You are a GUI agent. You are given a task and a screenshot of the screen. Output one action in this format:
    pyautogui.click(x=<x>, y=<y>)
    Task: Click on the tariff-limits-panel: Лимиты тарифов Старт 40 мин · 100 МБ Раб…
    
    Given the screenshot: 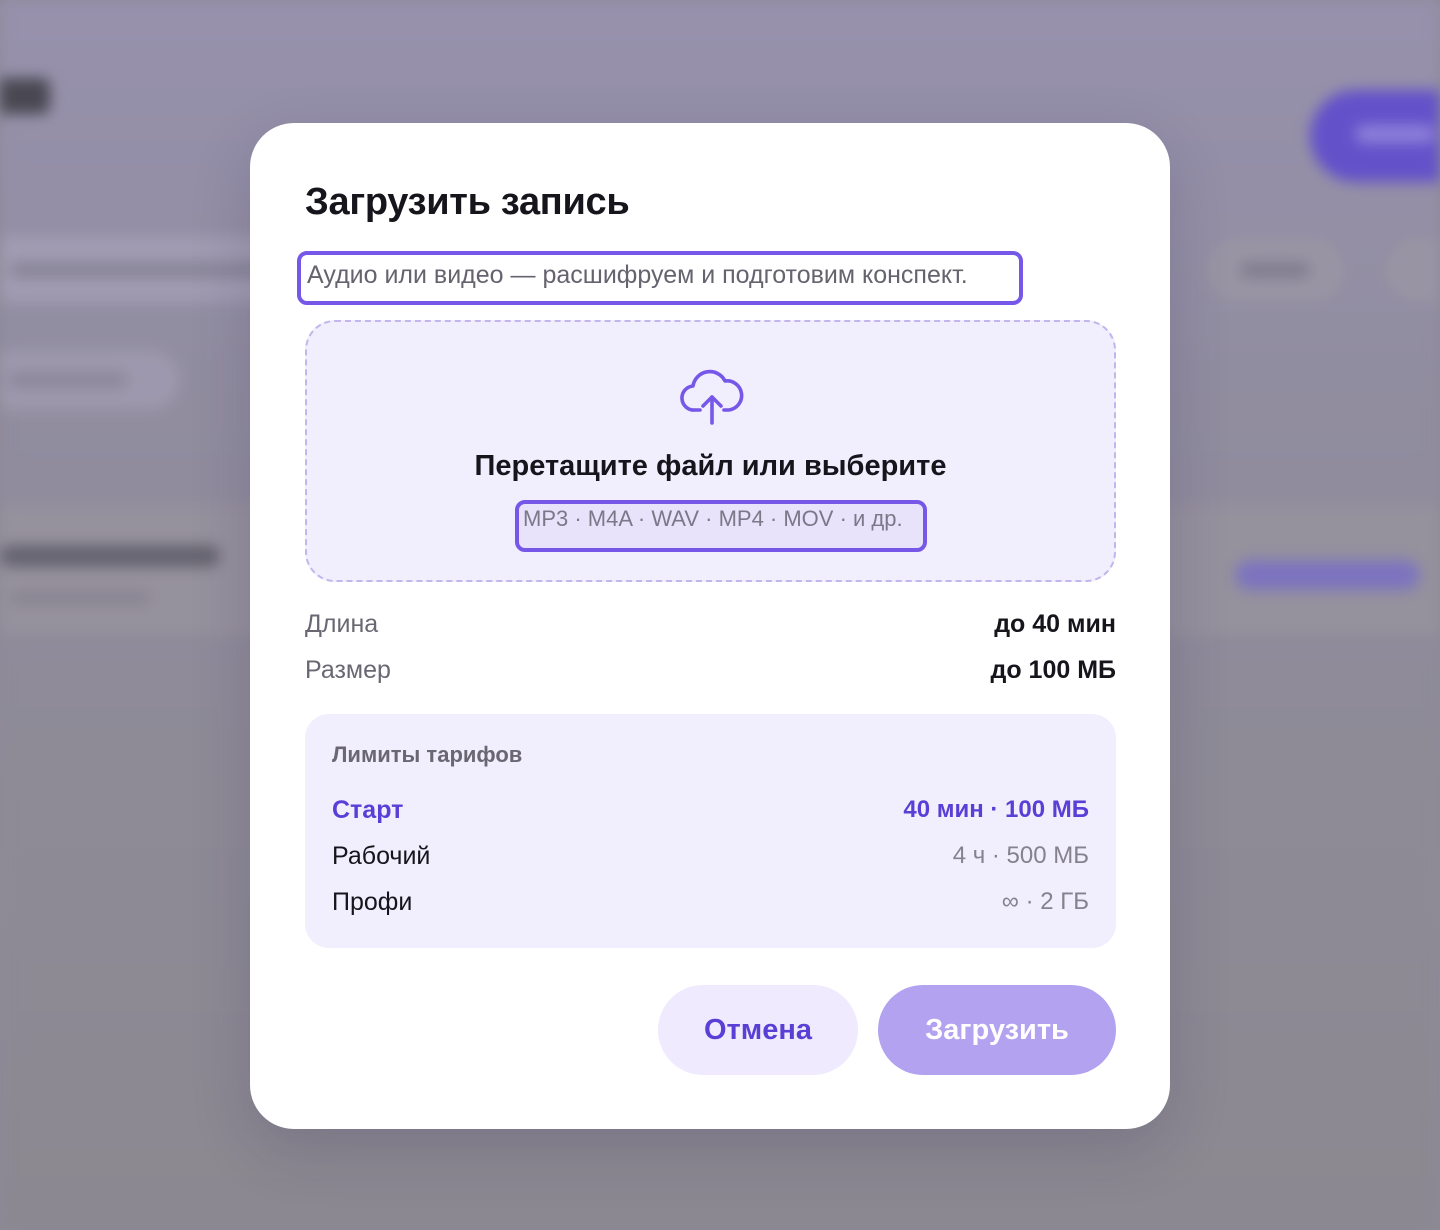 What is the action you would take?
    pyautogui.click(x=710, y=831)
    